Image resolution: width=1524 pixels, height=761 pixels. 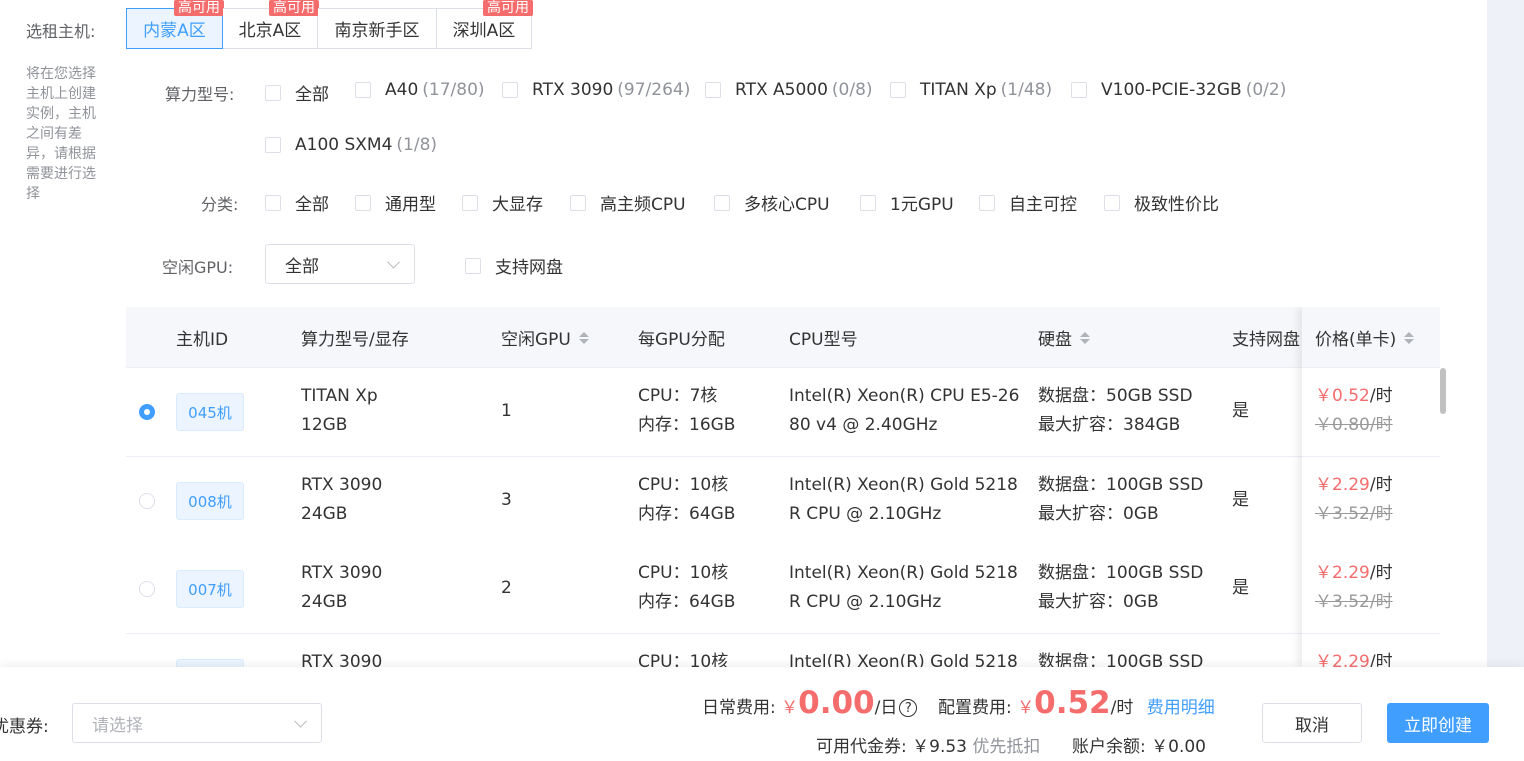 I want to click on col-header-disk: 硬盘, so click(x=1064, y=337).